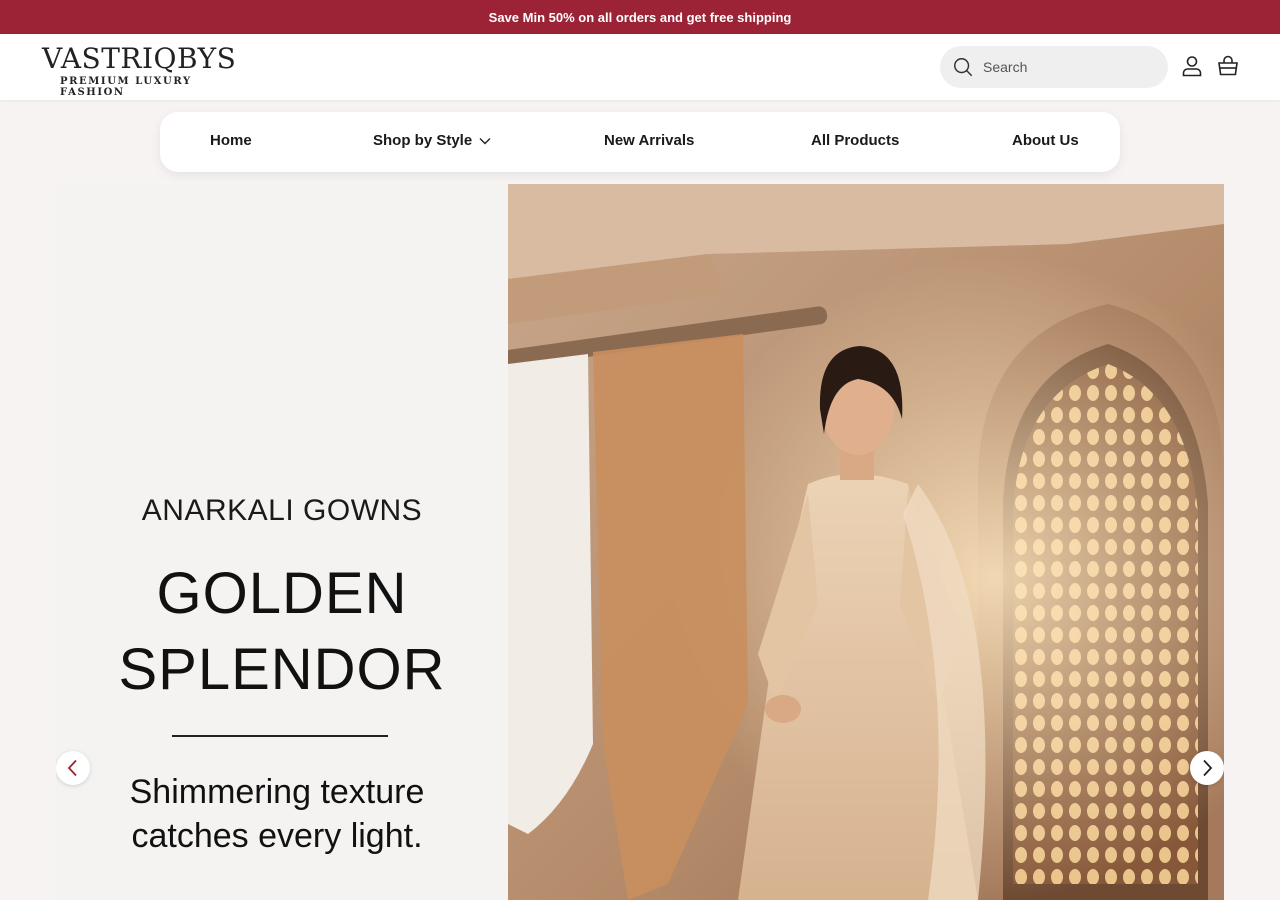 This screenshot has width=1280, height=900. I want to click on nav-item-new-arrivals: New Arrivals, so click(649, 140).